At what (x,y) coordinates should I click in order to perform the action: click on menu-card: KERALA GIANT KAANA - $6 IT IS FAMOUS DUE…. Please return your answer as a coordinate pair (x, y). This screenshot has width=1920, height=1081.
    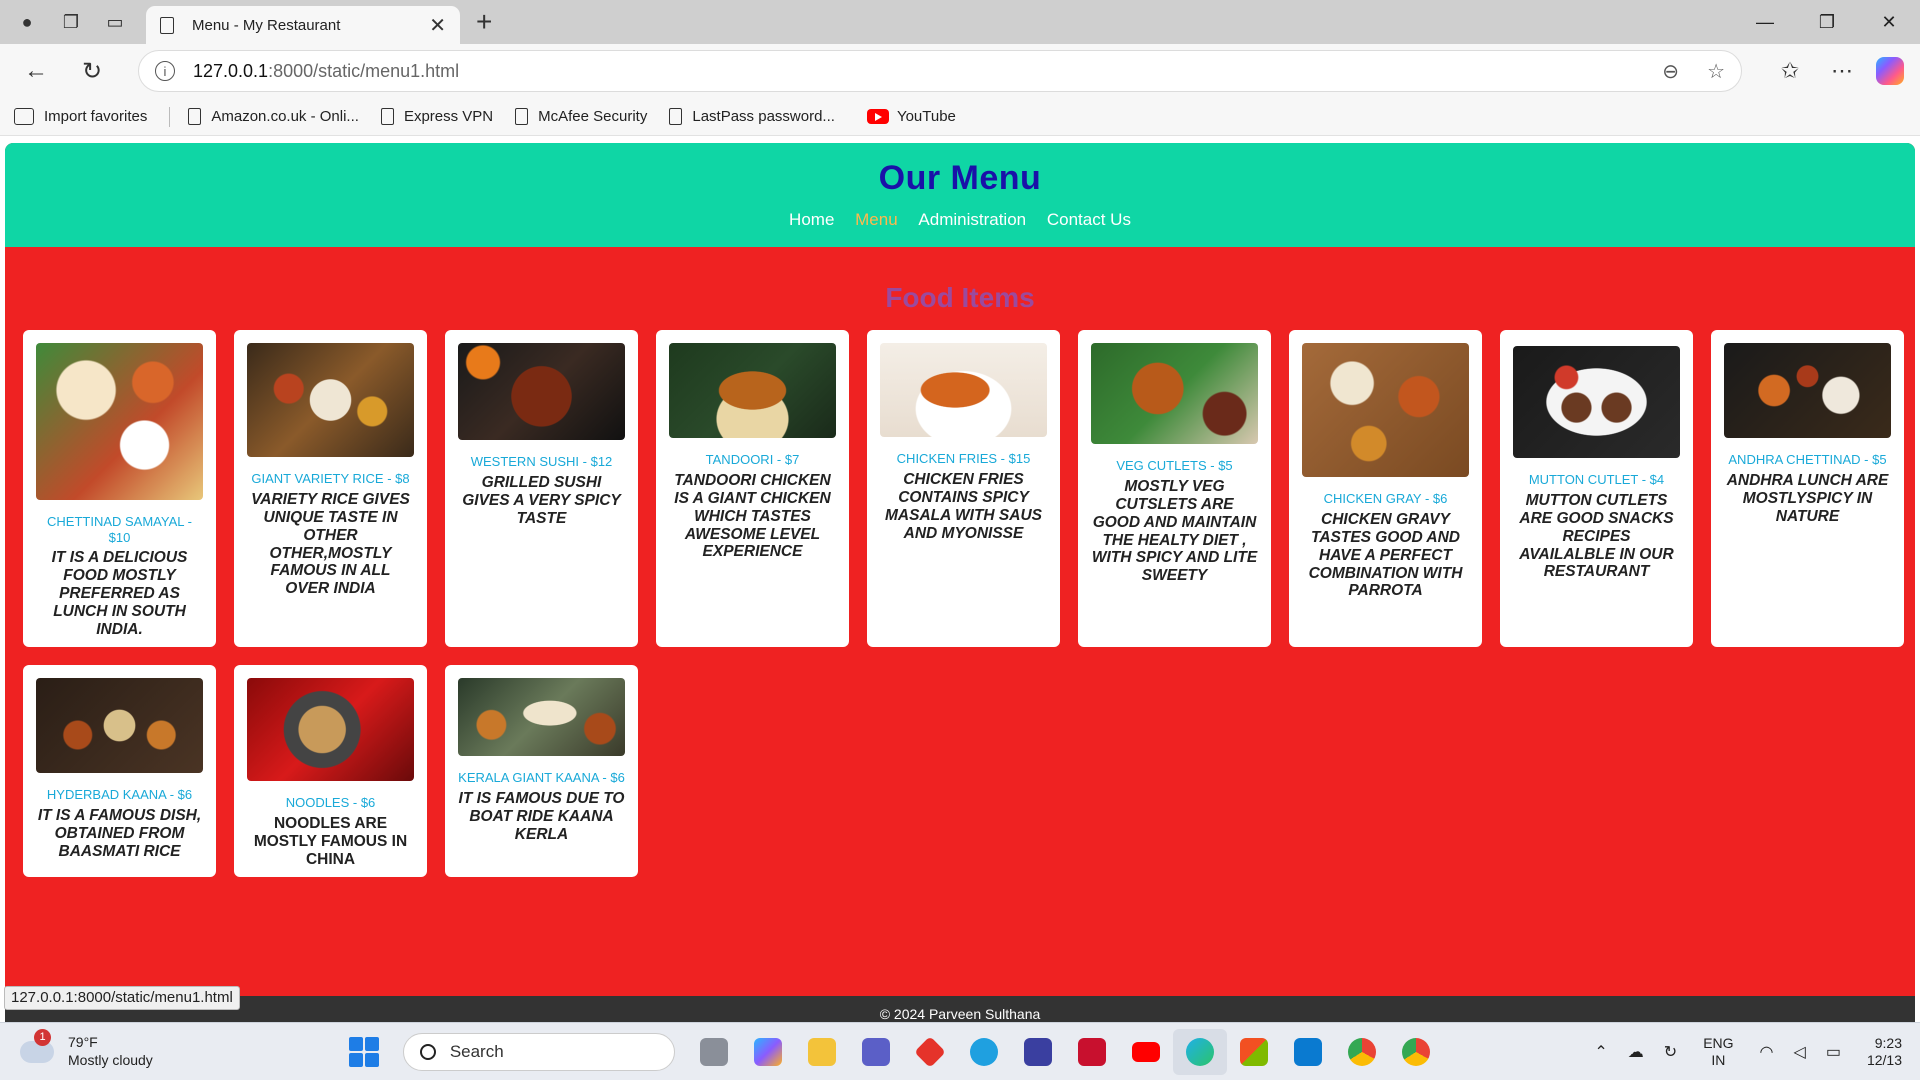
    Looking at the image, I should click on (541, 771).